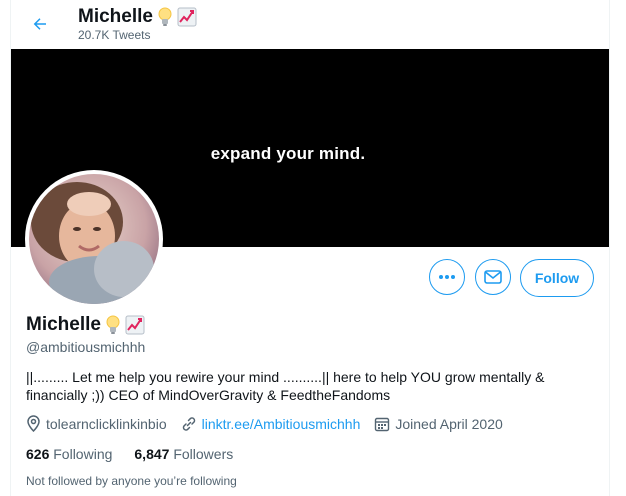 The width and height of the screenshot is (626, 496). I want to click on top-bar: Michelle 20.7K Tweets, so click(310, 24).